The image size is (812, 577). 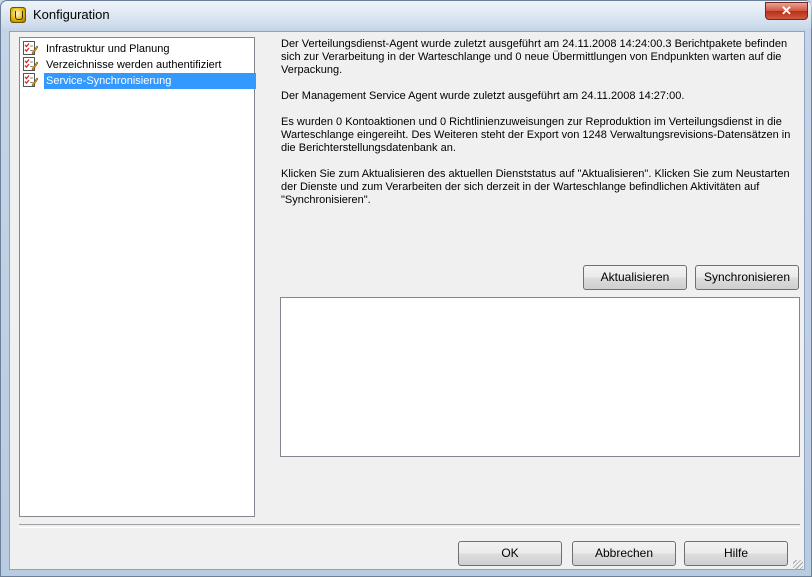 I want to click on synchronize-button: Synchronisieren, so click(x=747, y=277).